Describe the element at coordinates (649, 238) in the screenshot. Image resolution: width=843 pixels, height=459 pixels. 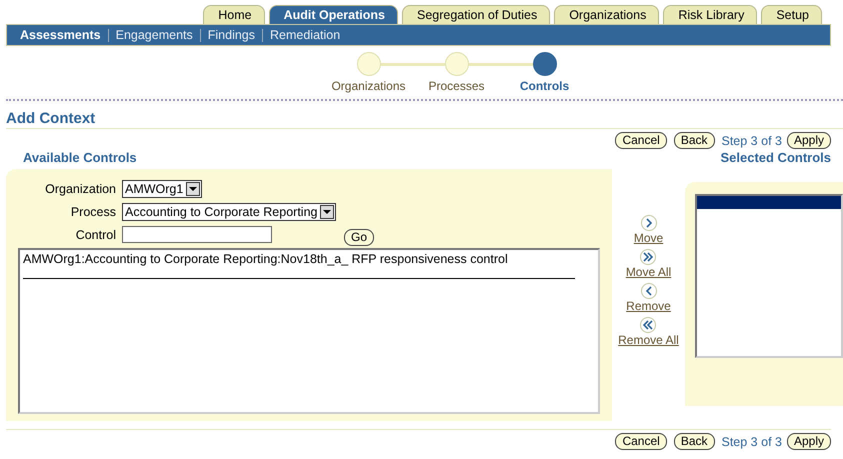
I see `shuttle-link: Move` at that location.